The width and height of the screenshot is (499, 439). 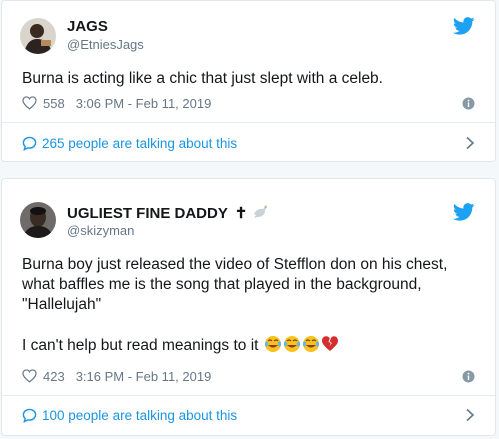 I want to click on talking-about-link: 100 people are talking about this, so click(x=248, y=415).